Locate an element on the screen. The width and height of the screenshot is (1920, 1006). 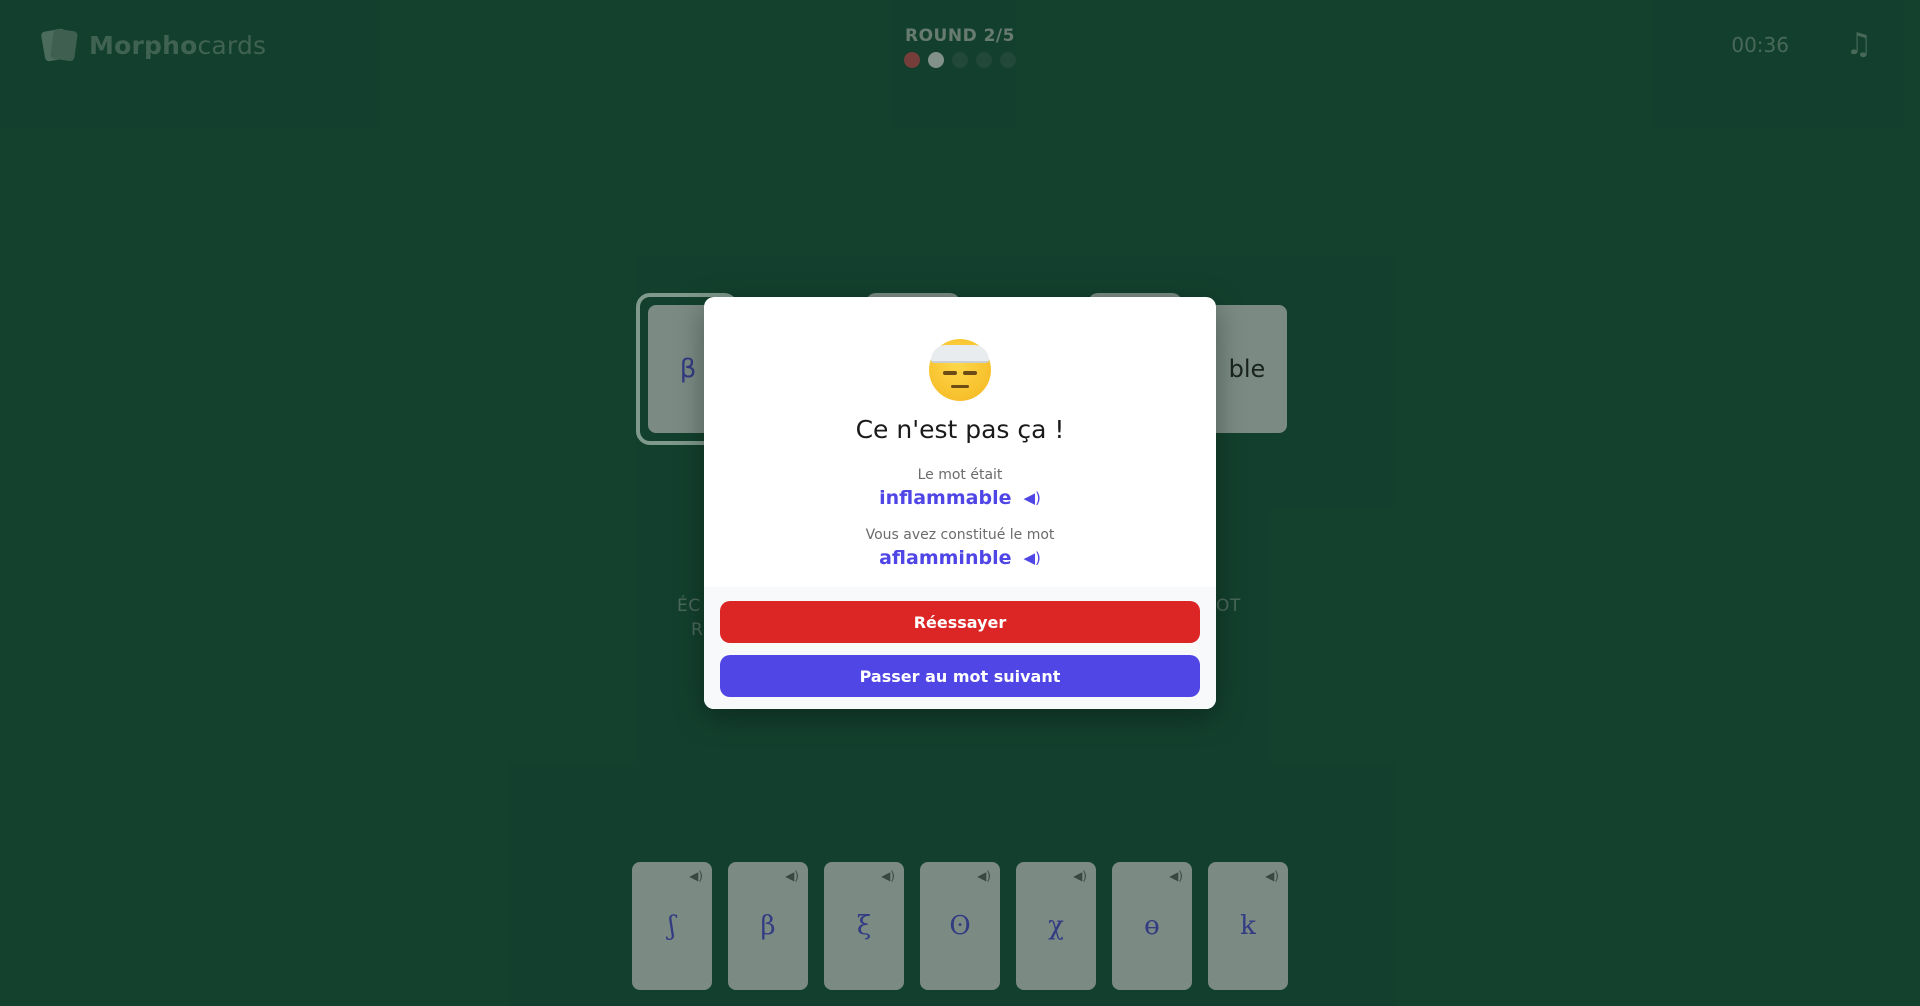
built-word-label: Vous avez constitué le mot is located at coordinates (960, 535).